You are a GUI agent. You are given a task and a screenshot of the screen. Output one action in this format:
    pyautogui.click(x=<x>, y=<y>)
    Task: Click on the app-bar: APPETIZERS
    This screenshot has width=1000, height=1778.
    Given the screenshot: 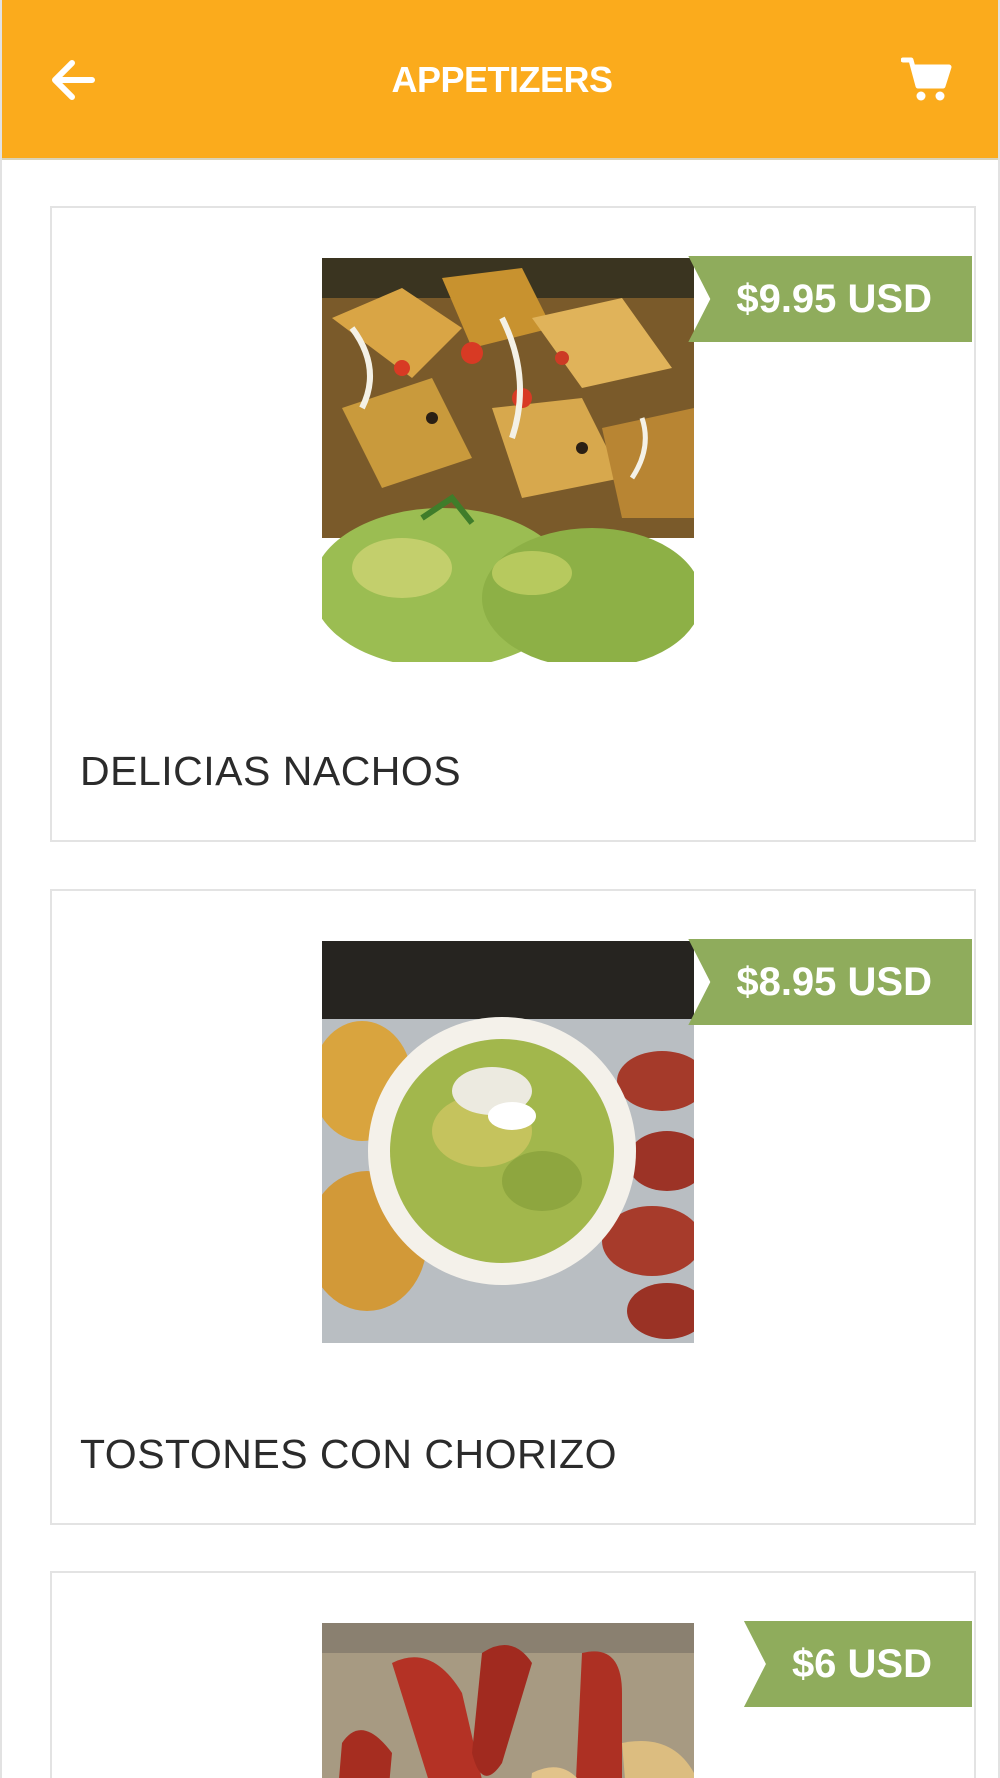 What is the action you would take?
    pyautogui.click(x=500, y=80)
    